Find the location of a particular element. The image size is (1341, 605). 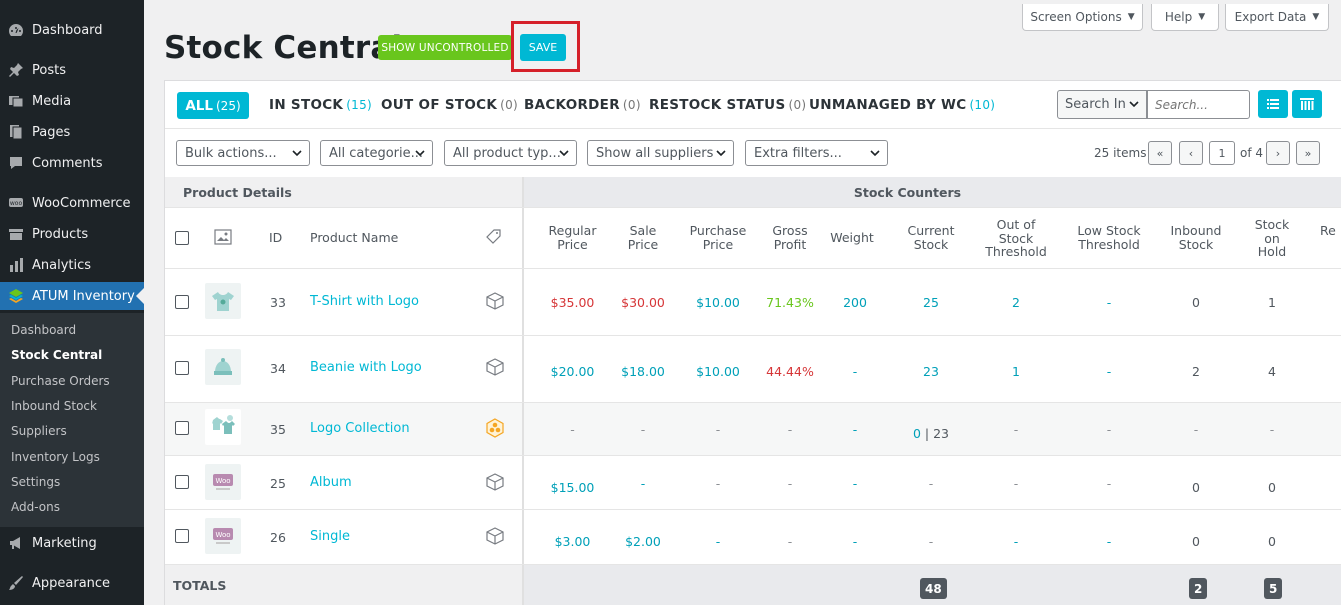

last-page-button: » is located at coordinates (1308, 153).